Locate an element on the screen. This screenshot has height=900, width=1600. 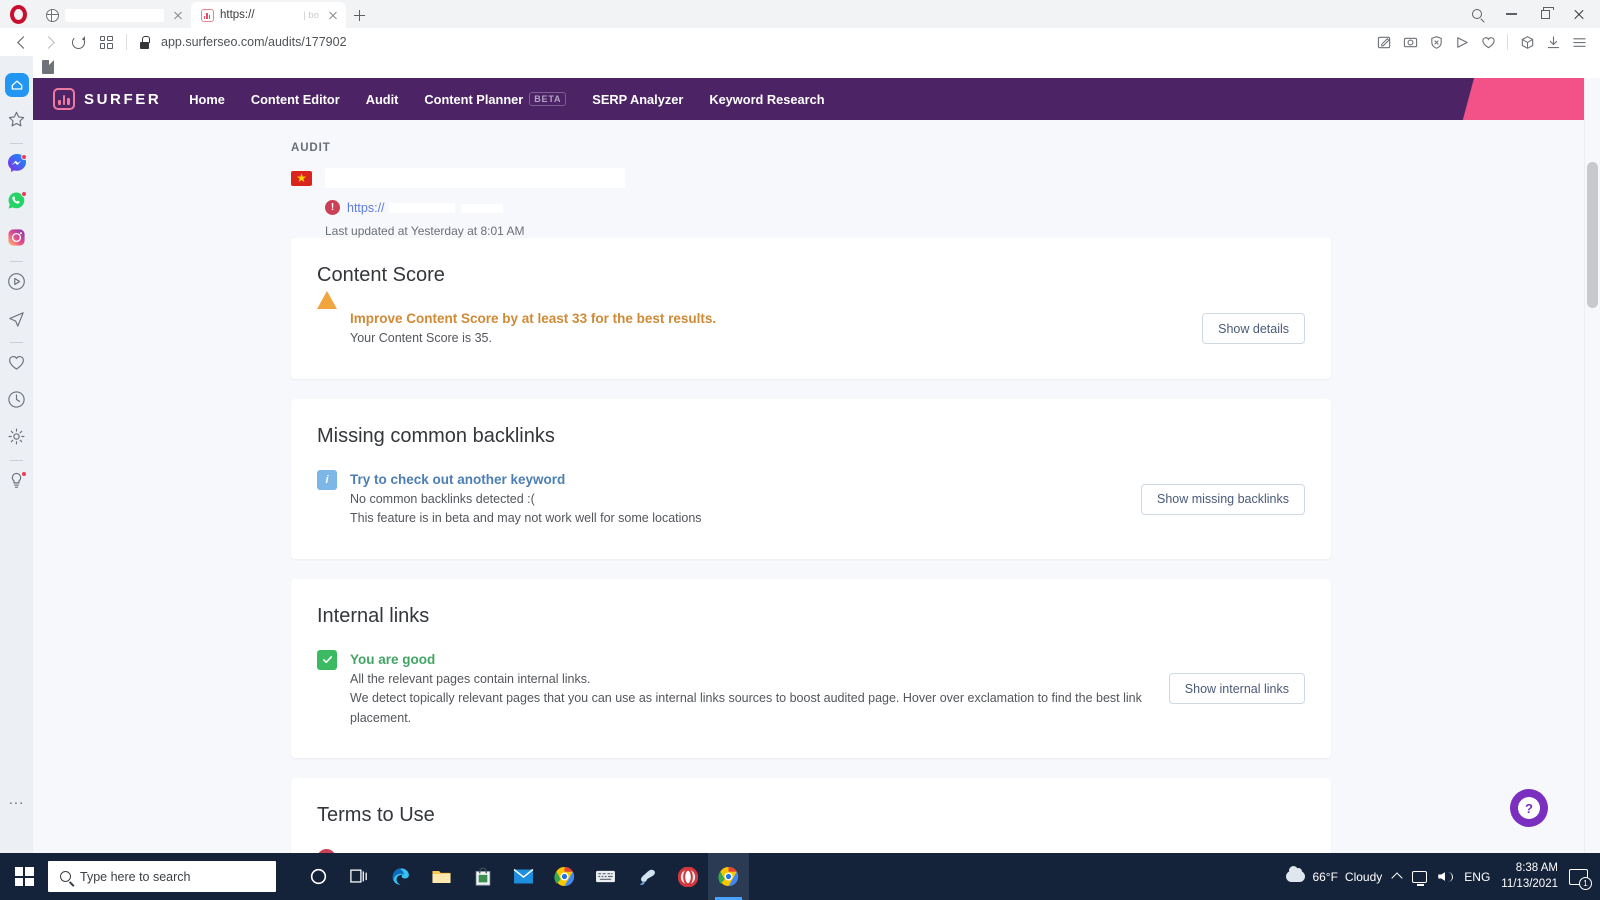
menu-icon is located at coordinates (1579, 42).